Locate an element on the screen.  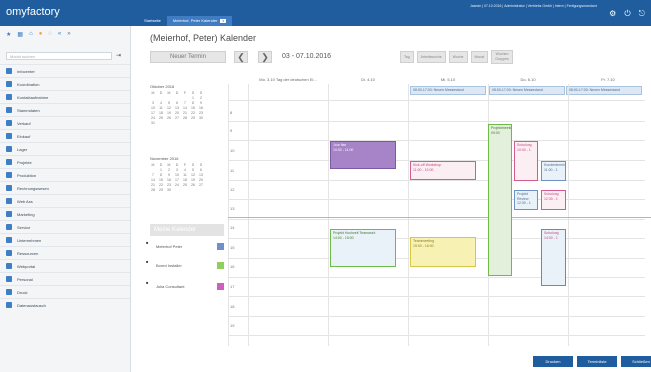
sidebar-item-unternehmen: Unternehmen is located at coordinates (65, 239).